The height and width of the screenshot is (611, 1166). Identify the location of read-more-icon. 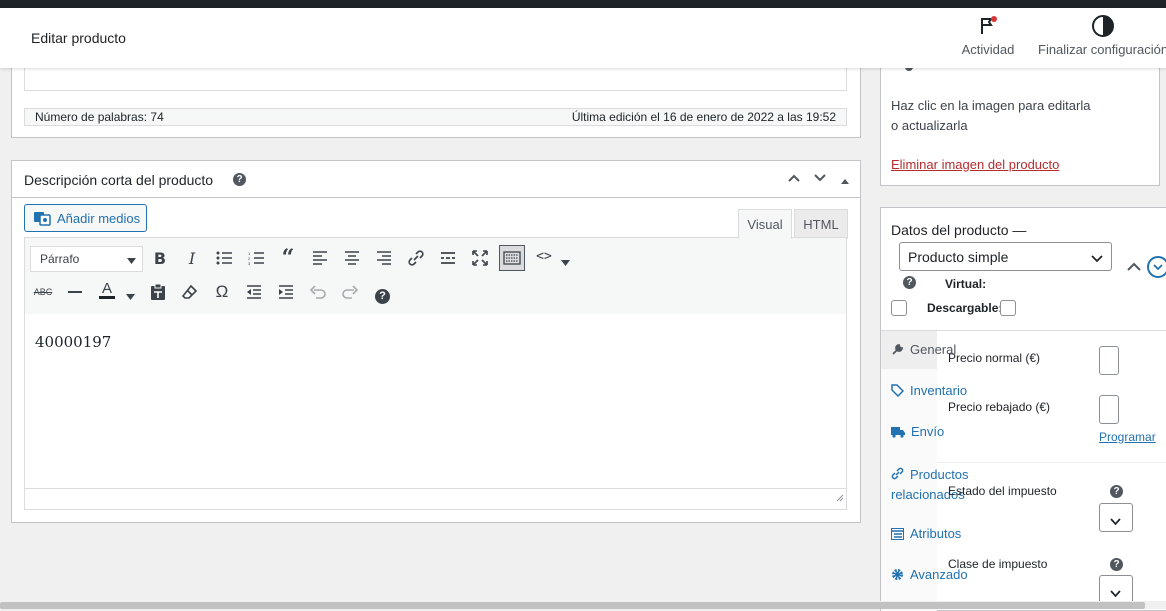
(448, 258).